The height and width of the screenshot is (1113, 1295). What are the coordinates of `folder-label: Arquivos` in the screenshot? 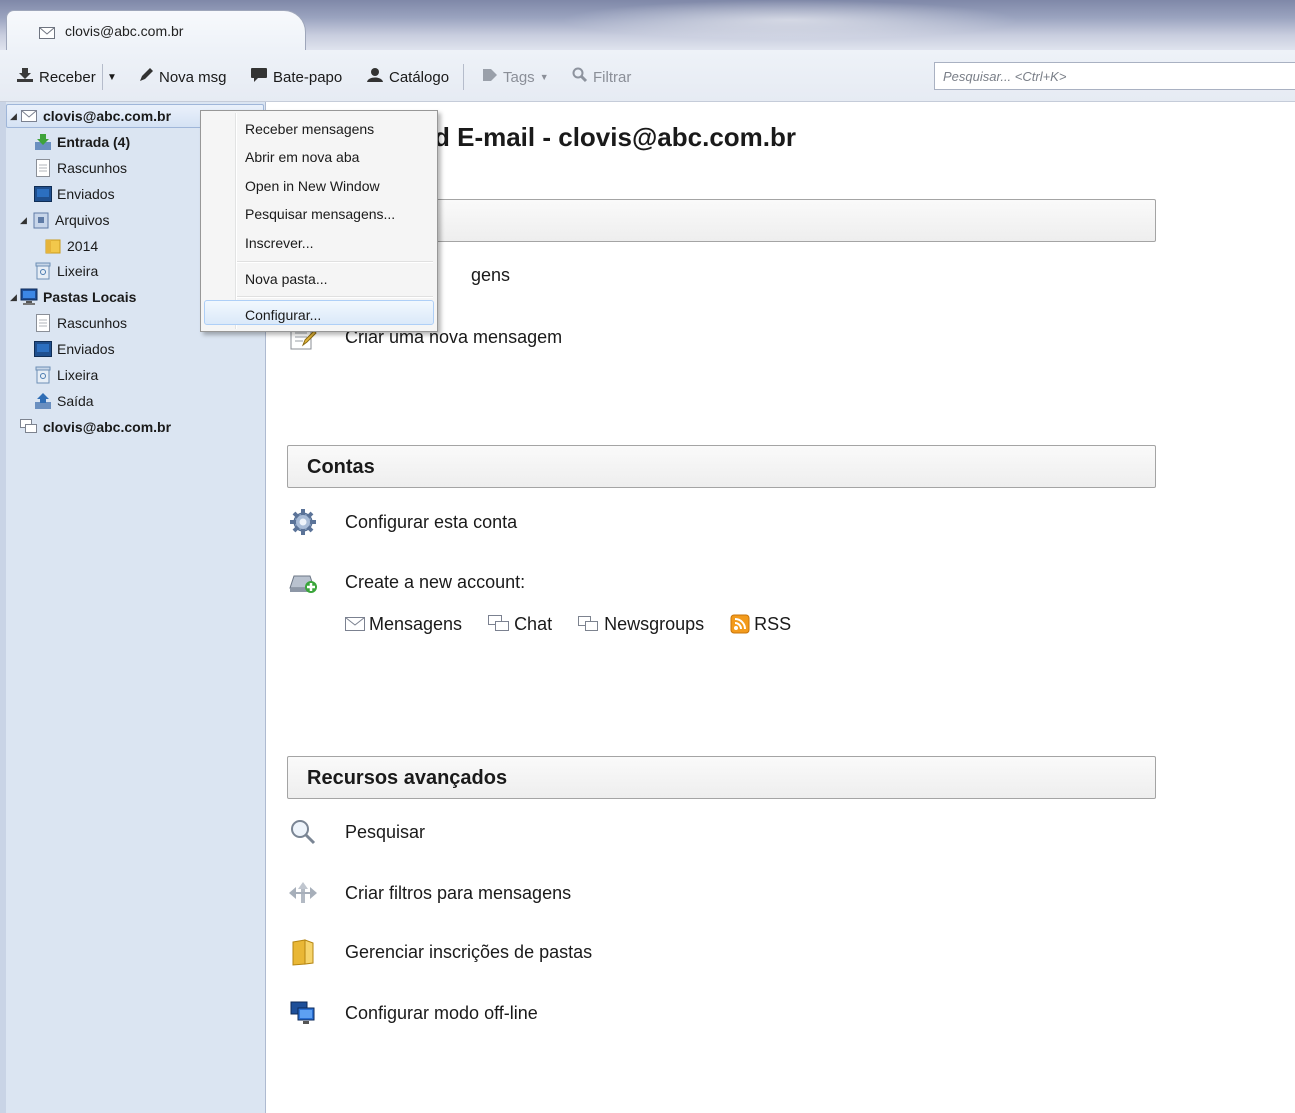 It's located at (82, 220).